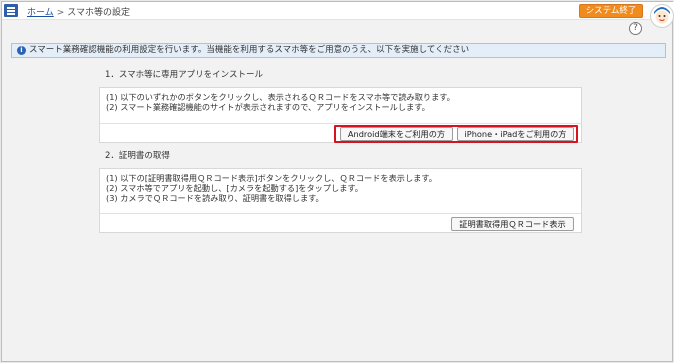  What do you see at coordinates (340, 222) in the screenshot?
I see `section2-footer: 証明書取得用ＱＲコード表示` at bounding box center [340, 222].